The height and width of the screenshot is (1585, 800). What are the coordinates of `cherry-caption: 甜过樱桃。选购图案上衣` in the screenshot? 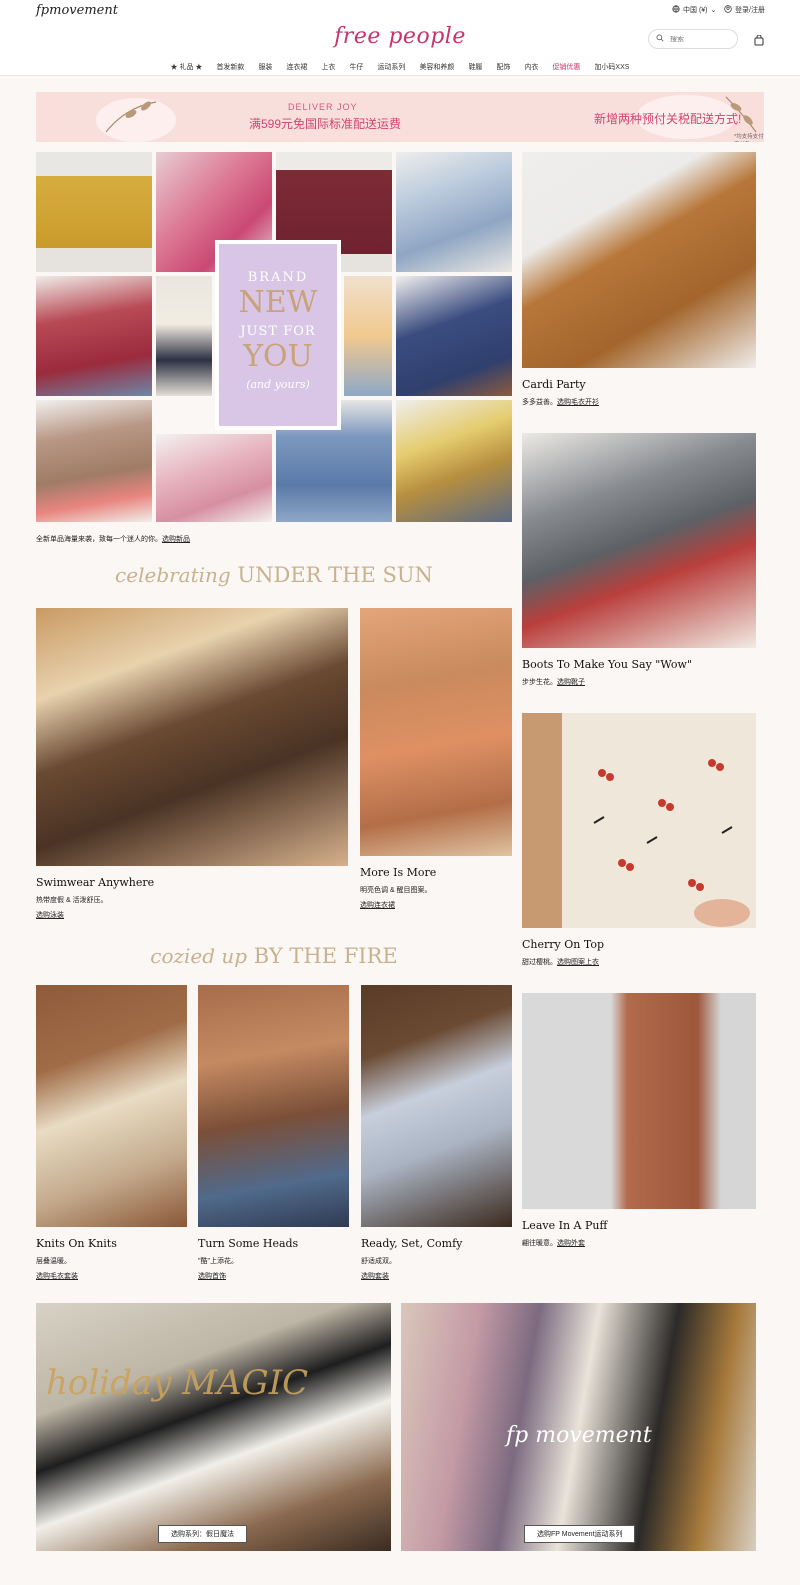 It's located at (560, 962).